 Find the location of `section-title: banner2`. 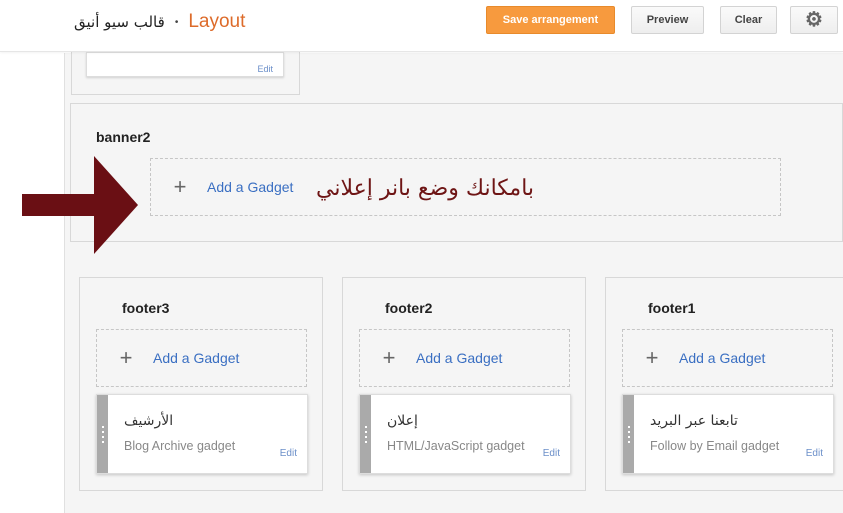

section-title: banner2 is located at coordinates (123, 137).